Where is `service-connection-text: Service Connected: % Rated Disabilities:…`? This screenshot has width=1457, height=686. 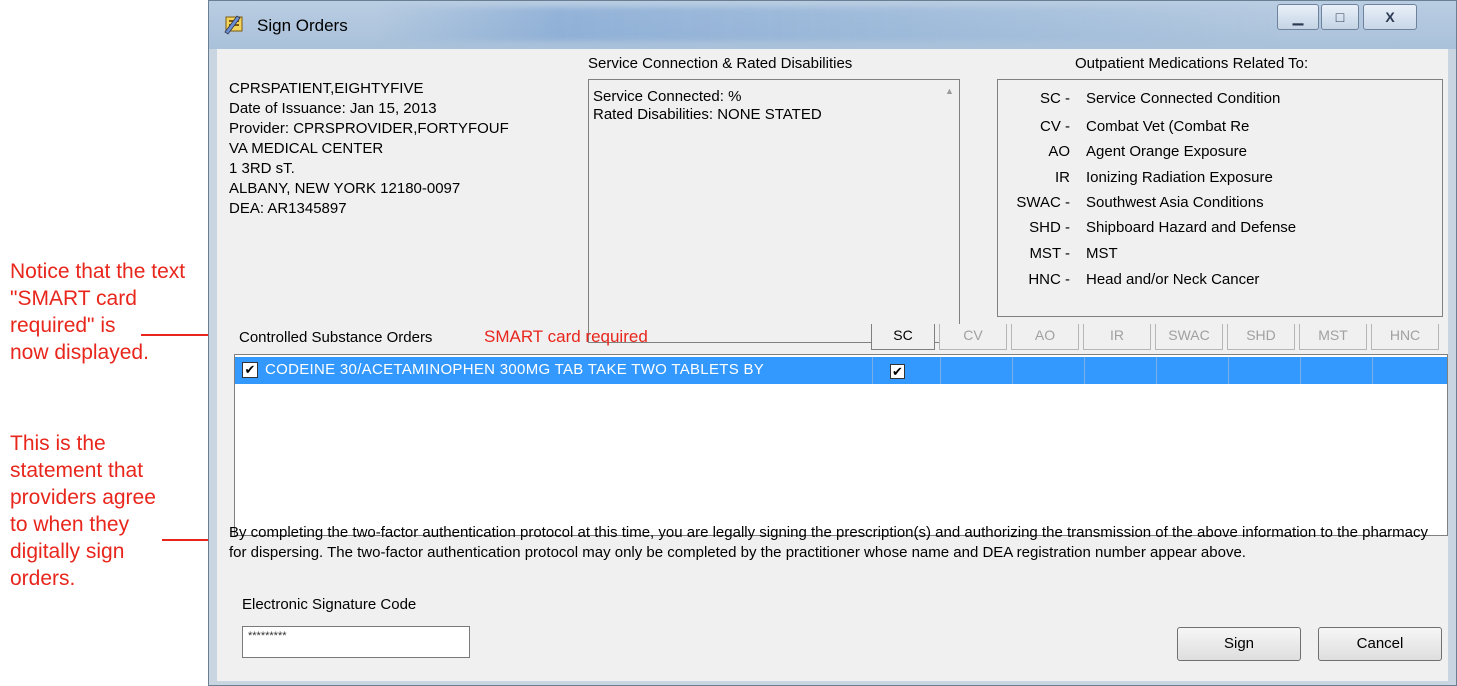
service-connection-text: Service Connected: % Rated Disabilities:… is located at coordinates (707, 106).